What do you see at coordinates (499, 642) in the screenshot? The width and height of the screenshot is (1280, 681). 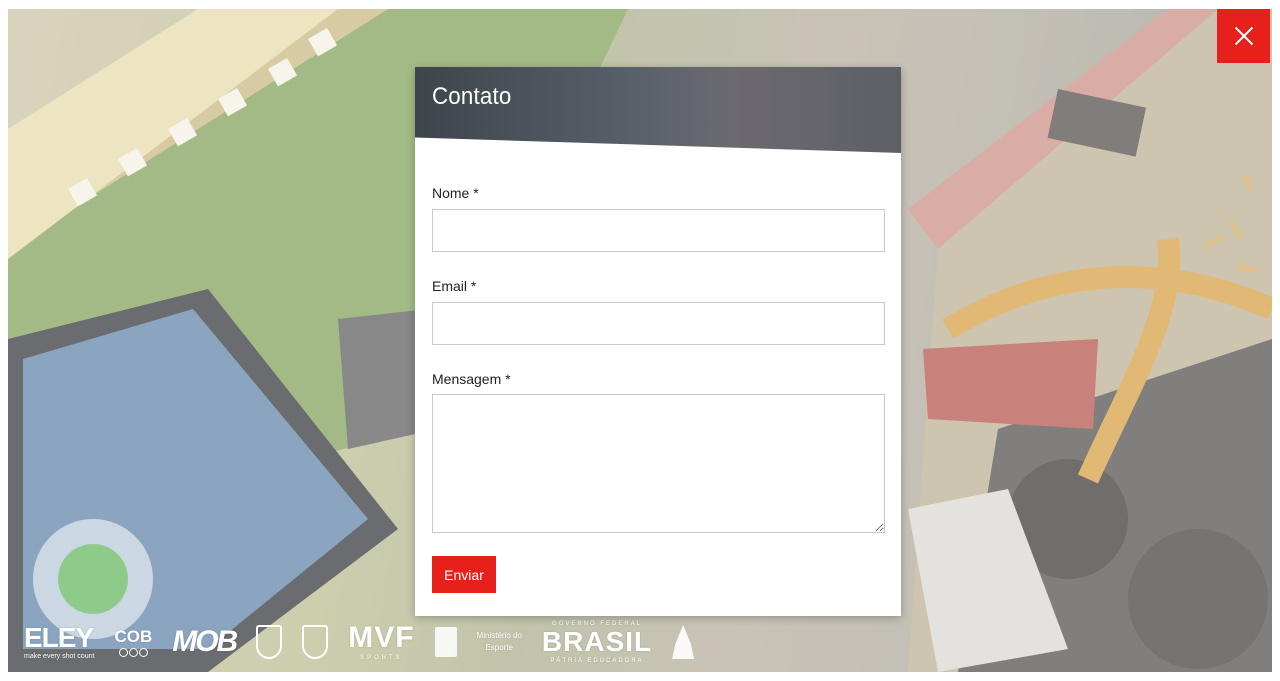 I see `ministerio-logo: Ministério do Esporte` at bounding box center [499, 642].